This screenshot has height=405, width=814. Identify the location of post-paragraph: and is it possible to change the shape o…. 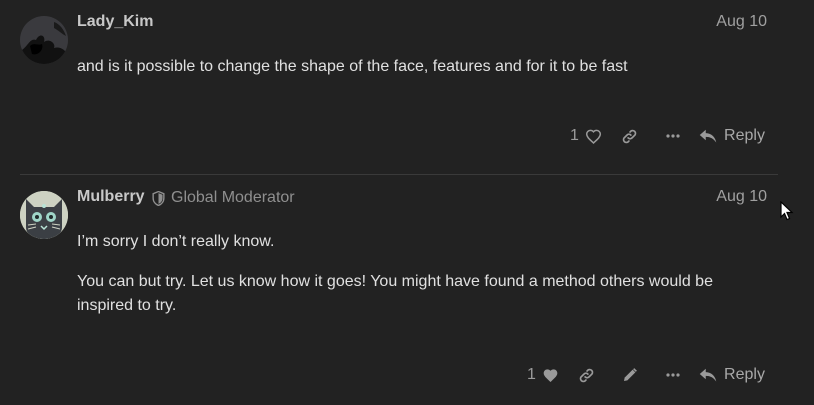
(352, 66).